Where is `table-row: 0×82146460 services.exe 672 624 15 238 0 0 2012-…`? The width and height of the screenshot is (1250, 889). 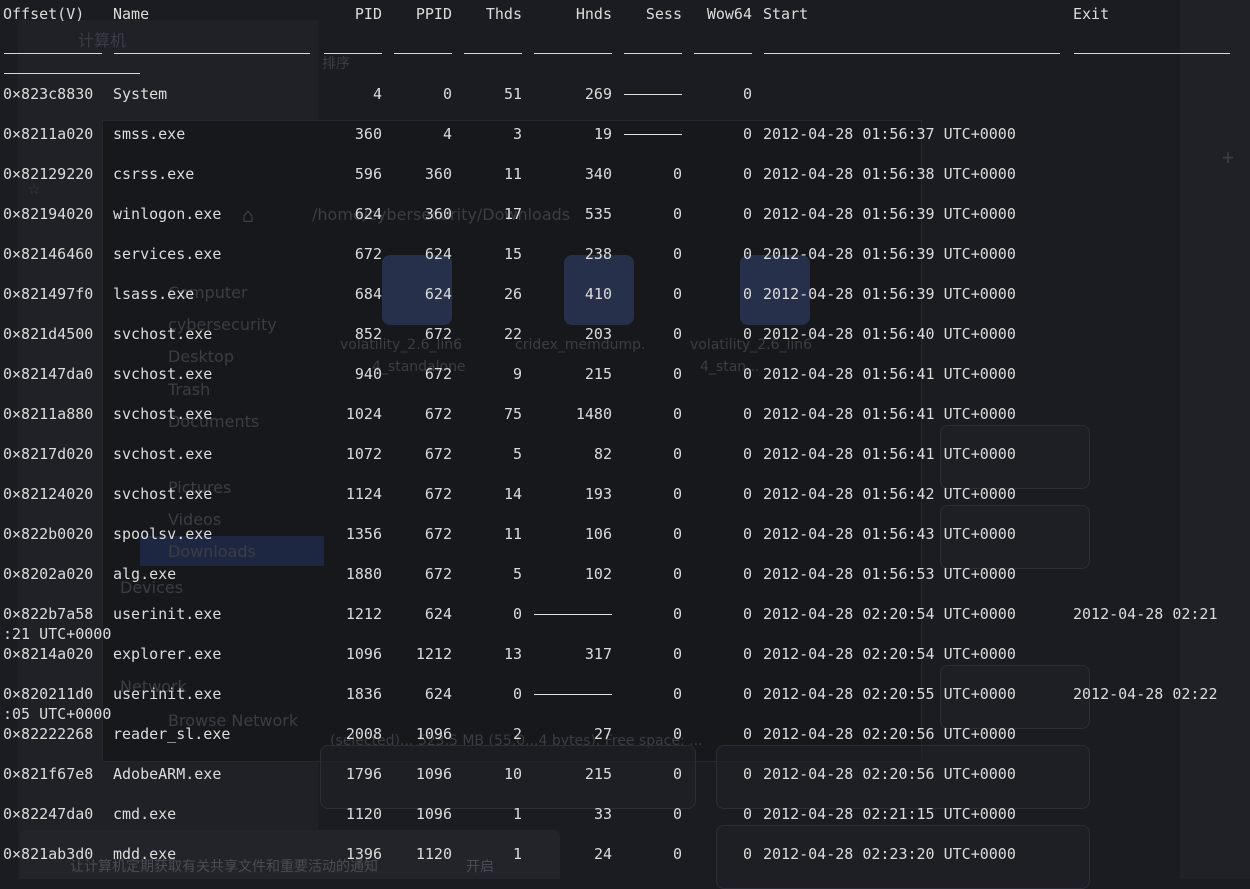 table-row: 0×82146460 services.exe 672 624 15 238 0 0 2012-… is located at coordinates (625, 254).